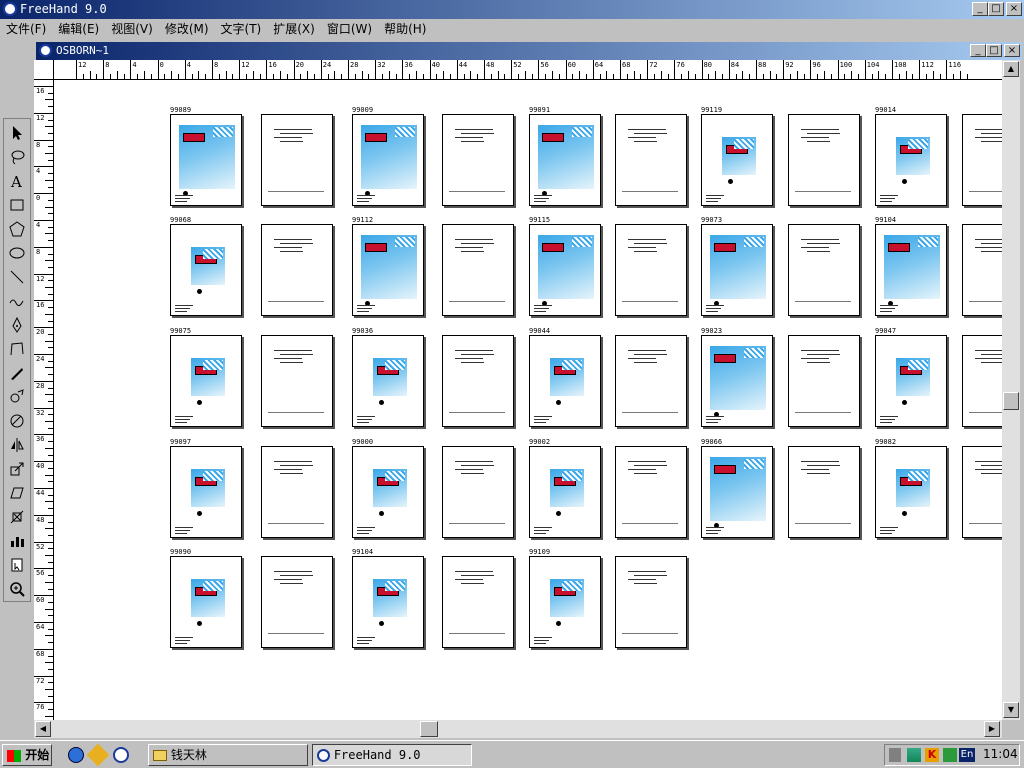 The height and width of the screenshot is (768, 1024). Describe the element at coordinates (17, 133) in the screenshot. I see `pointer-tool-button` at that location.